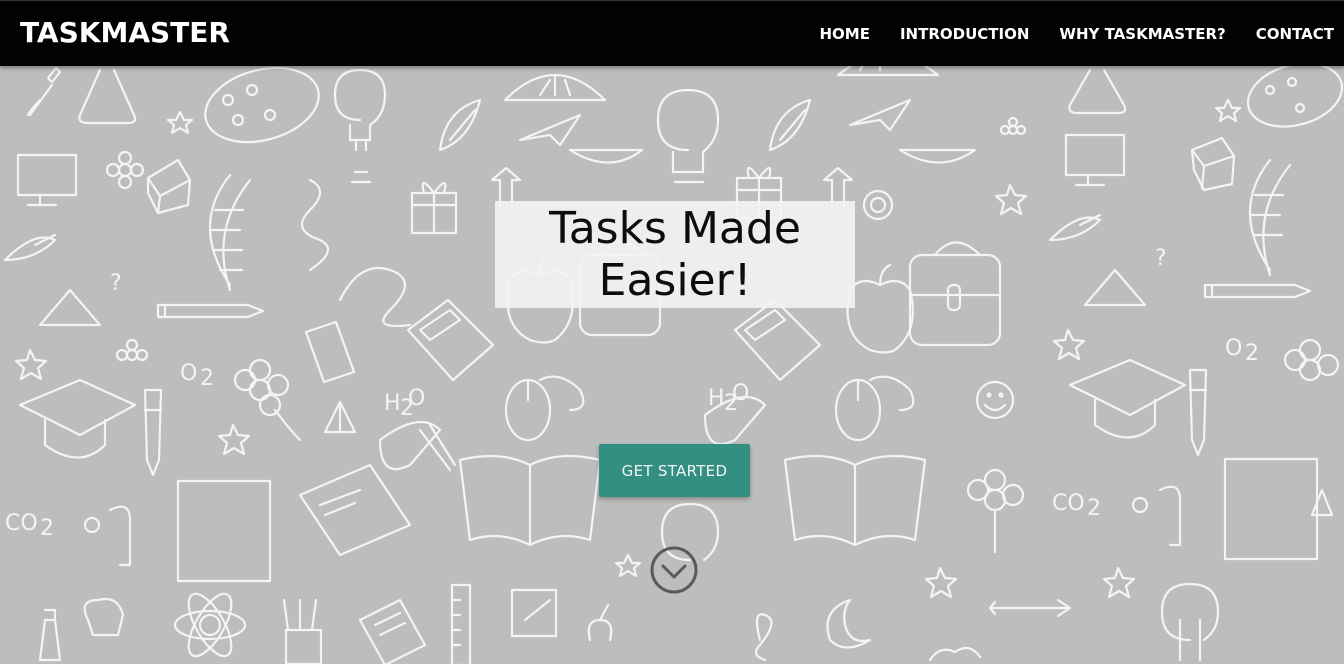 This screenshot has height=664, width=1344. Describe the element at coordinates (125, 32) in the screenshot. I see `brand-logo: TASKMASTER` at that location.